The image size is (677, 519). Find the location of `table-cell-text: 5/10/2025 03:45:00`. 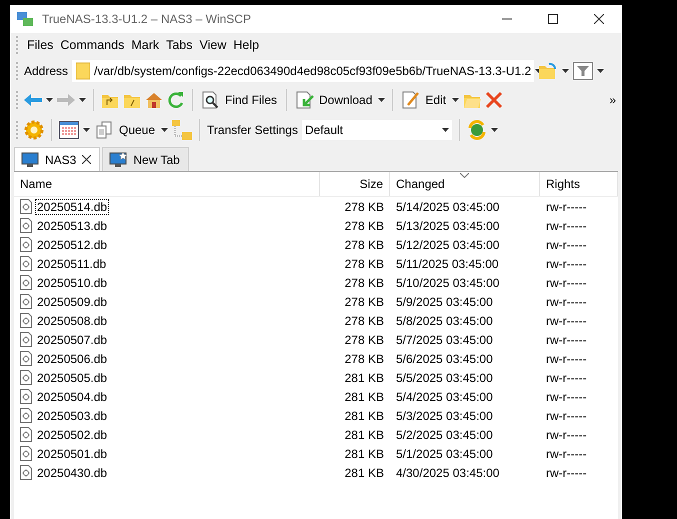

table-cell-text: 5/10/2025 03:45:00 is located at coordinates (447, 283).